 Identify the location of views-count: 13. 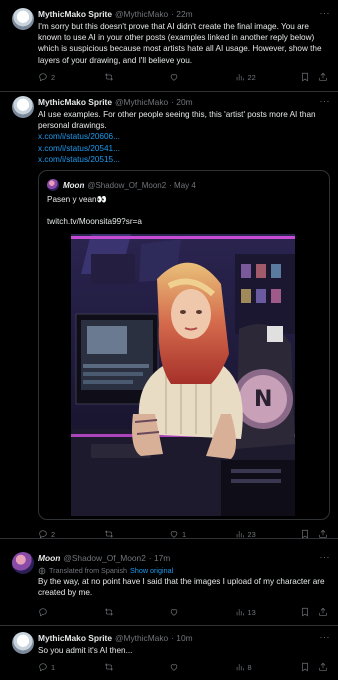
(251, 612).